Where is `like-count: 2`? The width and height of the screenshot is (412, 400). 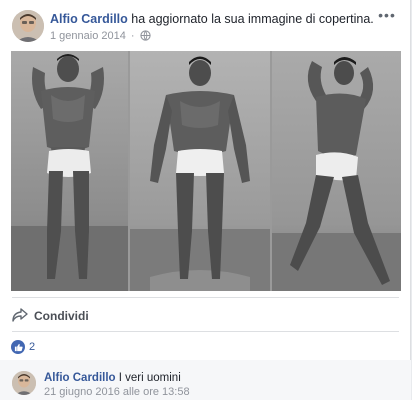 like-count: 2 is located at coordinates (32, 347).